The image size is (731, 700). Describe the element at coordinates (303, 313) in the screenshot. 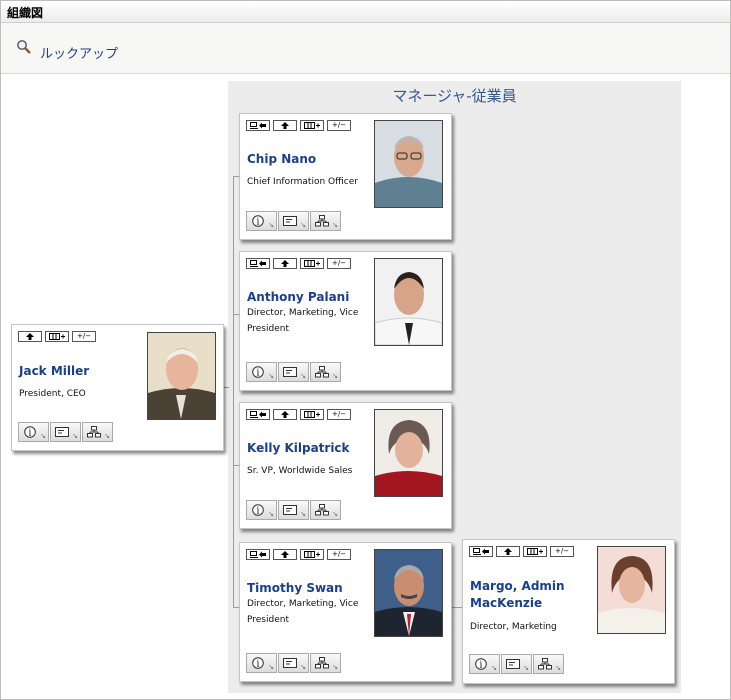

I see `employee-title-line: Director, Marketing, Vice` at that location.